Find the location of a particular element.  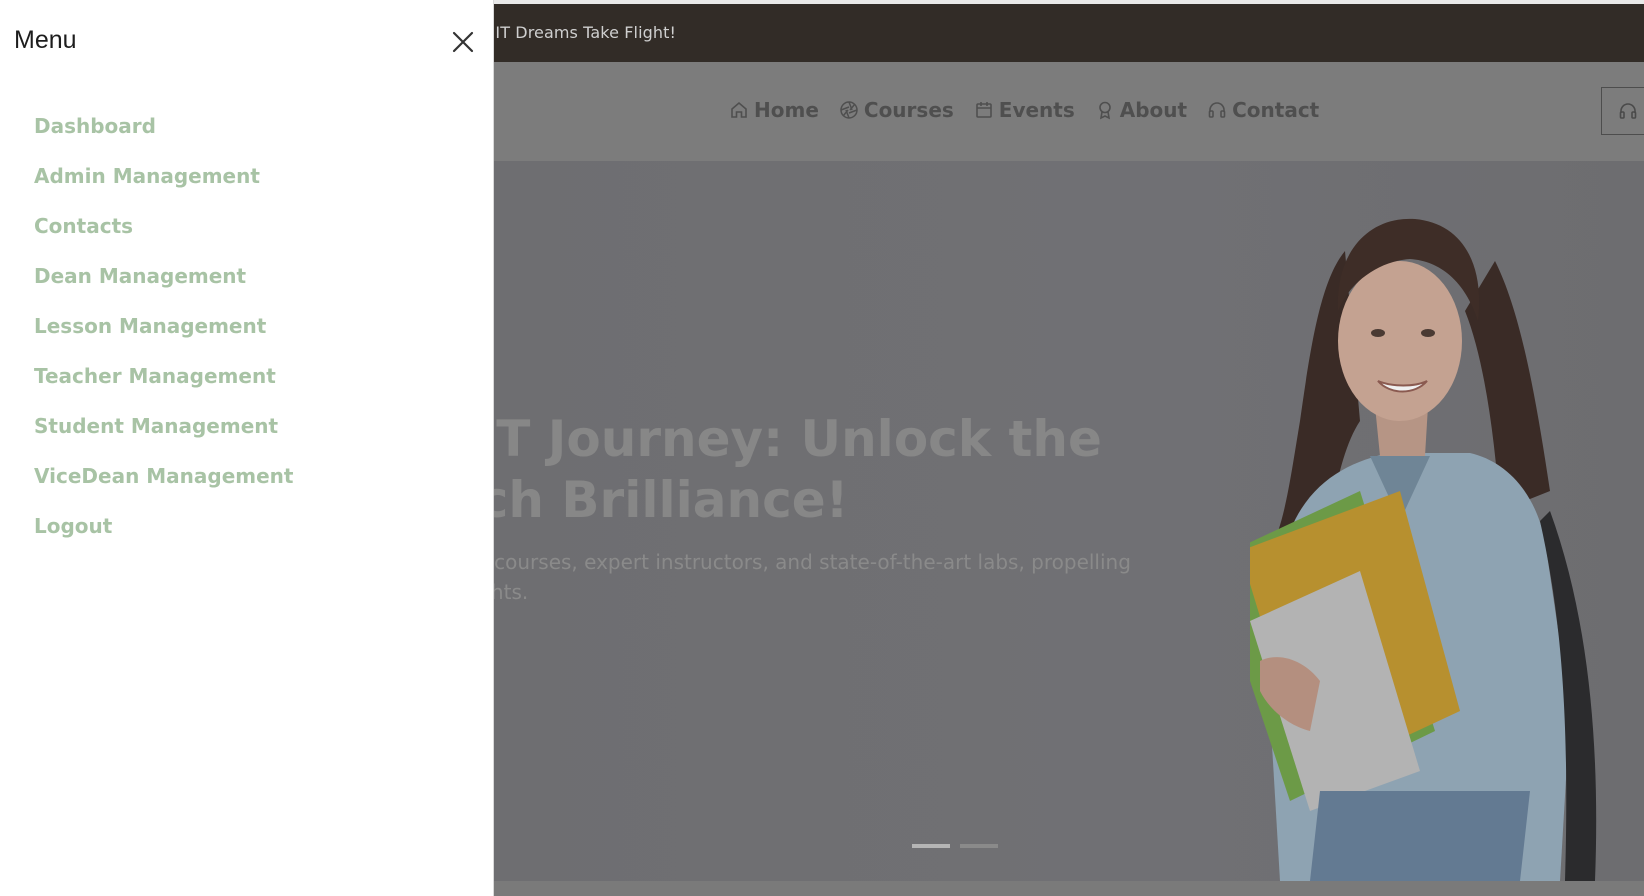

calendar-icon is located at coordinates (983, 110).